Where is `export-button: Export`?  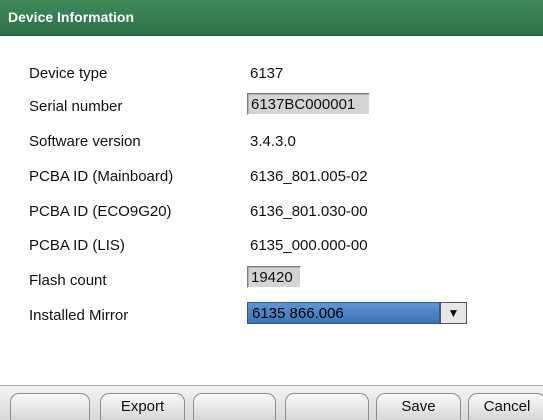
export-button: Export is located at coordinates (142, 406).